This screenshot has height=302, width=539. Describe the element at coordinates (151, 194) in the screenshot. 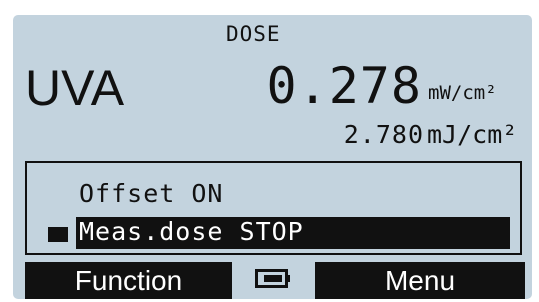

I see `menu-item-offset: Offset ON` at that location.